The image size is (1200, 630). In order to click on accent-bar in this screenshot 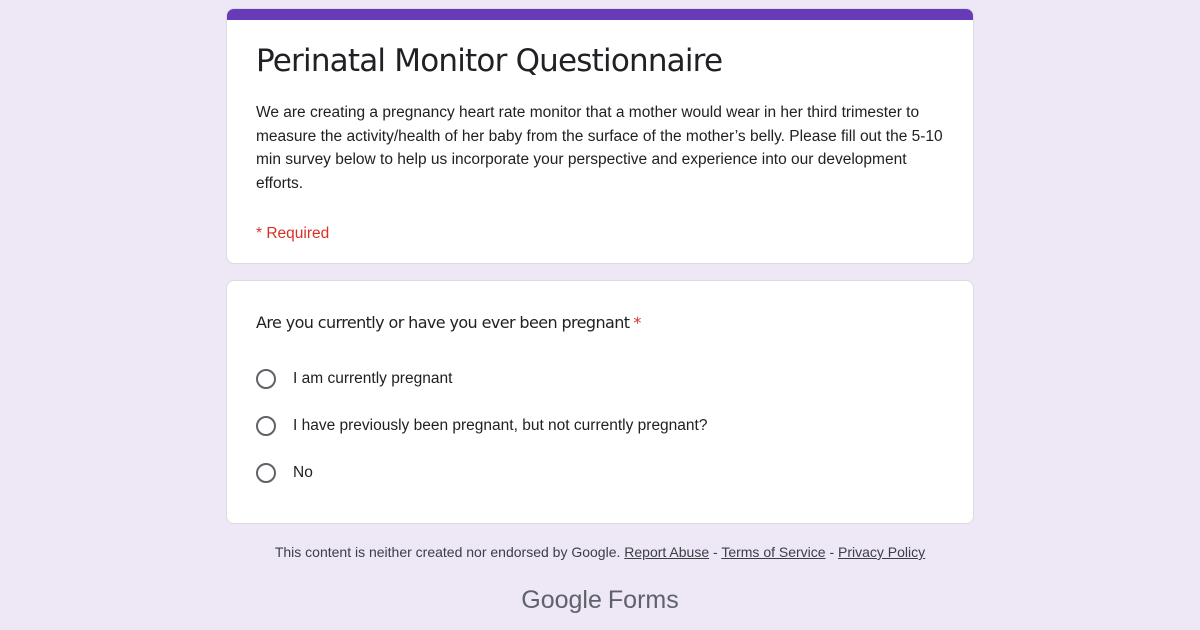, I will do `click(600, 14)`.